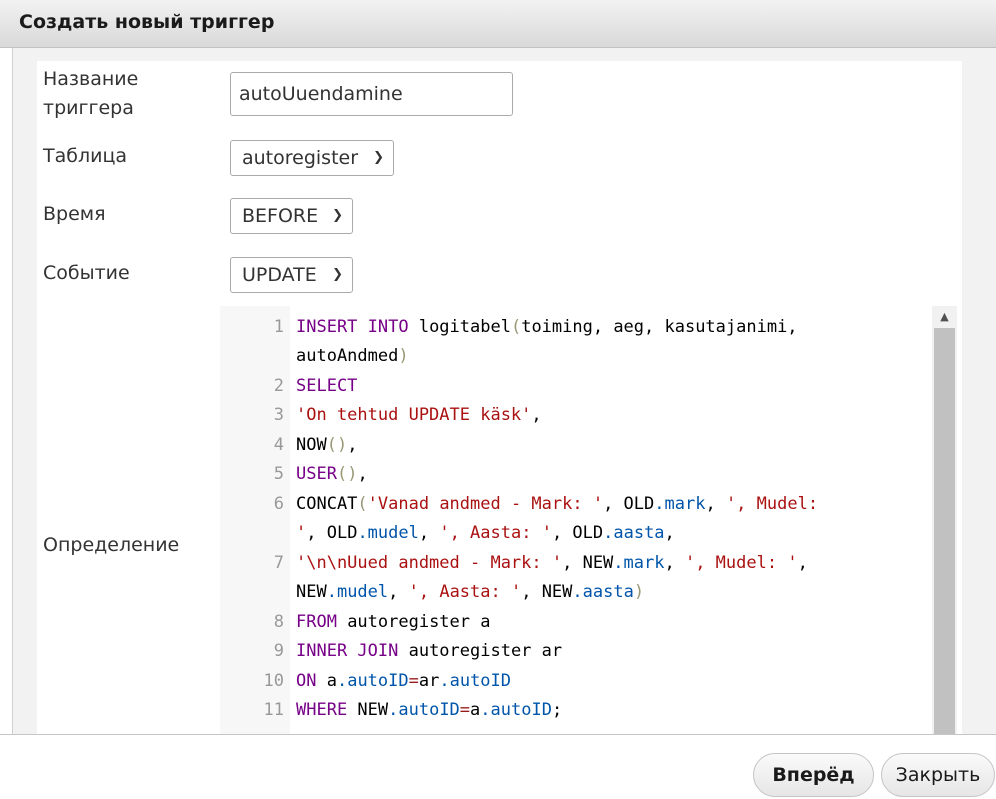 The image size is (996, 799). Describe the element at coordinates (429, 563) in the screenshot. I see `sql-string: '\n\nUued andmed - Mark: '` at that location.